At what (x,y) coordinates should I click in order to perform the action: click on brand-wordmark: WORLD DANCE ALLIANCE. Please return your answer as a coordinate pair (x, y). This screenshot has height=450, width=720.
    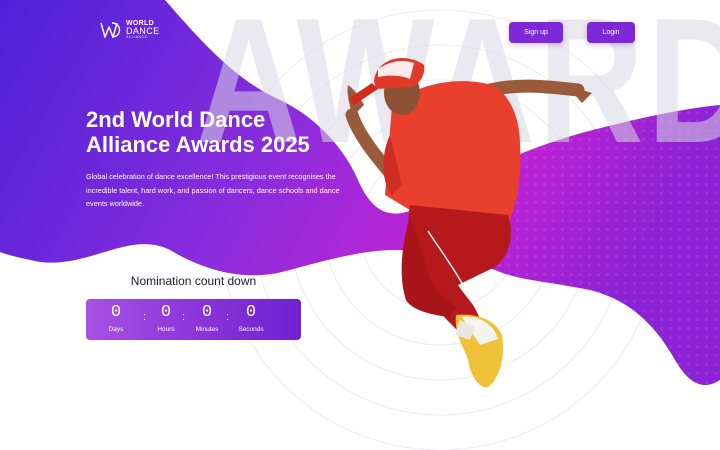
    Looking at the image, I should click on (143, 30).